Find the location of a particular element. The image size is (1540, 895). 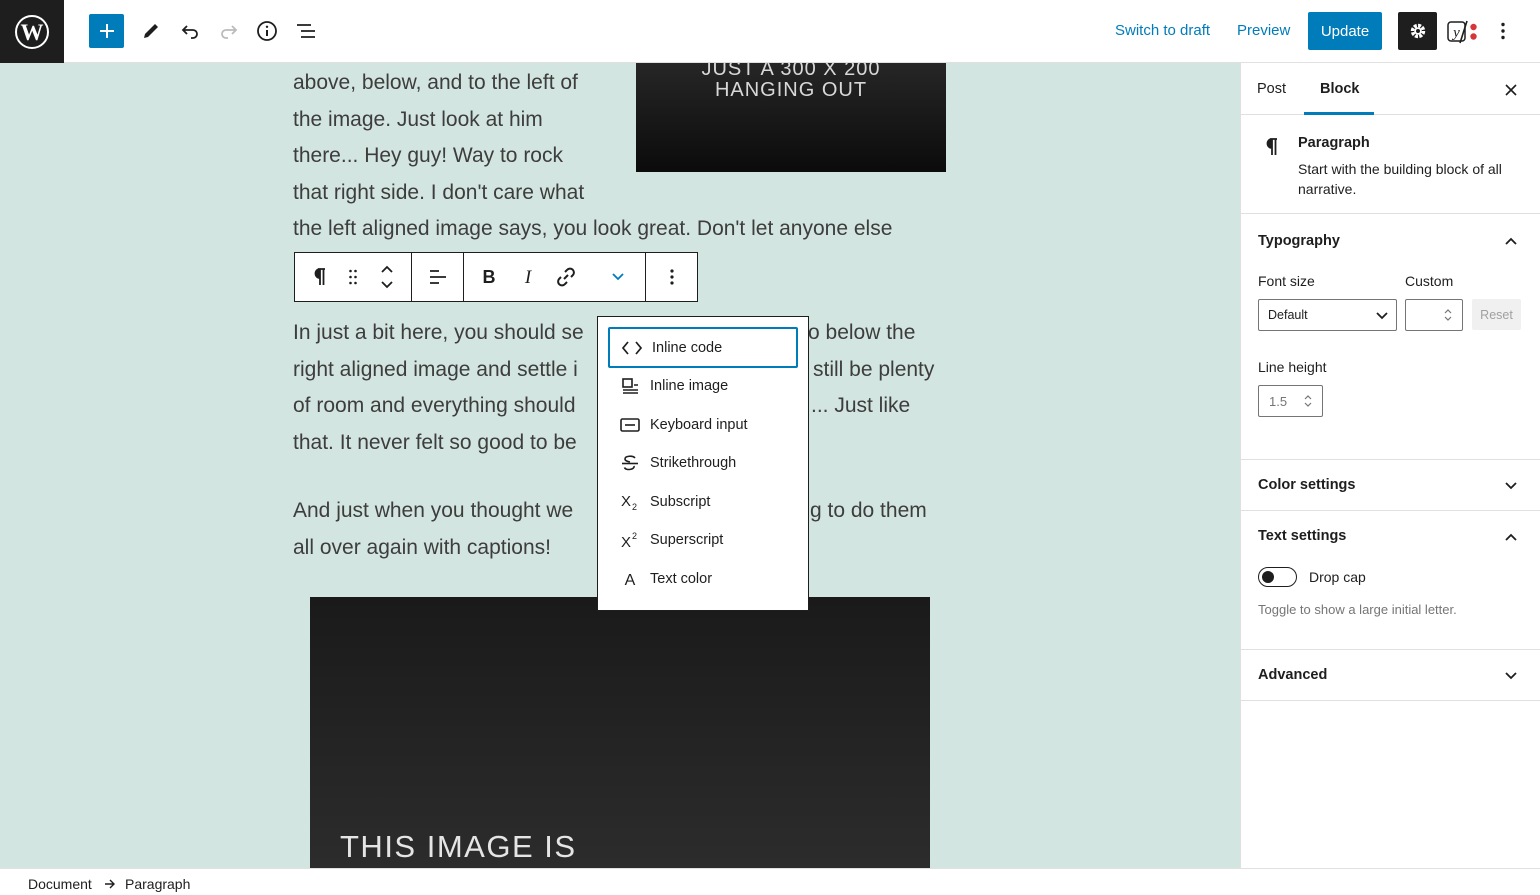

undo-button is located at coordinates (190, 31).